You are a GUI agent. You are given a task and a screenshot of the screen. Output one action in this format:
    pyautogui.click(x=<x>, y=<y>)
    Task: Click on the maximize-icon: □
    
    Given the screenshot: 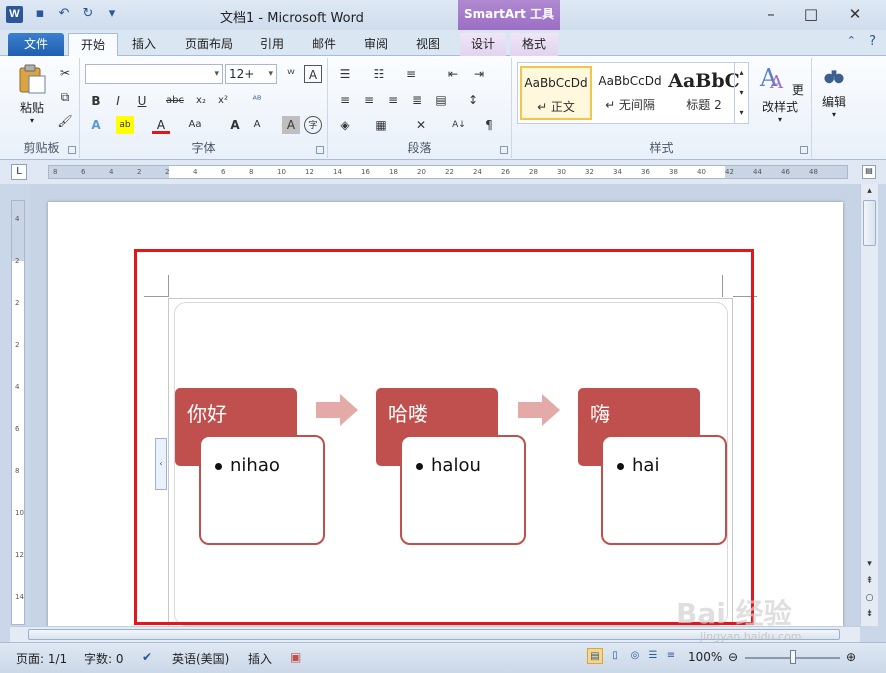 What is the action you would take?
    pyautogui.click(x=811, y=14)
    